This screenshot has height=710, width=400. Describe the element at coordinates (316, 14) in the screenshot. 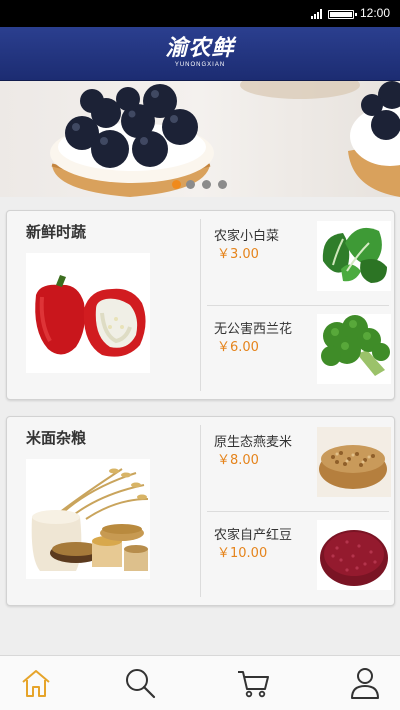

I see `signal-icon` at that location.